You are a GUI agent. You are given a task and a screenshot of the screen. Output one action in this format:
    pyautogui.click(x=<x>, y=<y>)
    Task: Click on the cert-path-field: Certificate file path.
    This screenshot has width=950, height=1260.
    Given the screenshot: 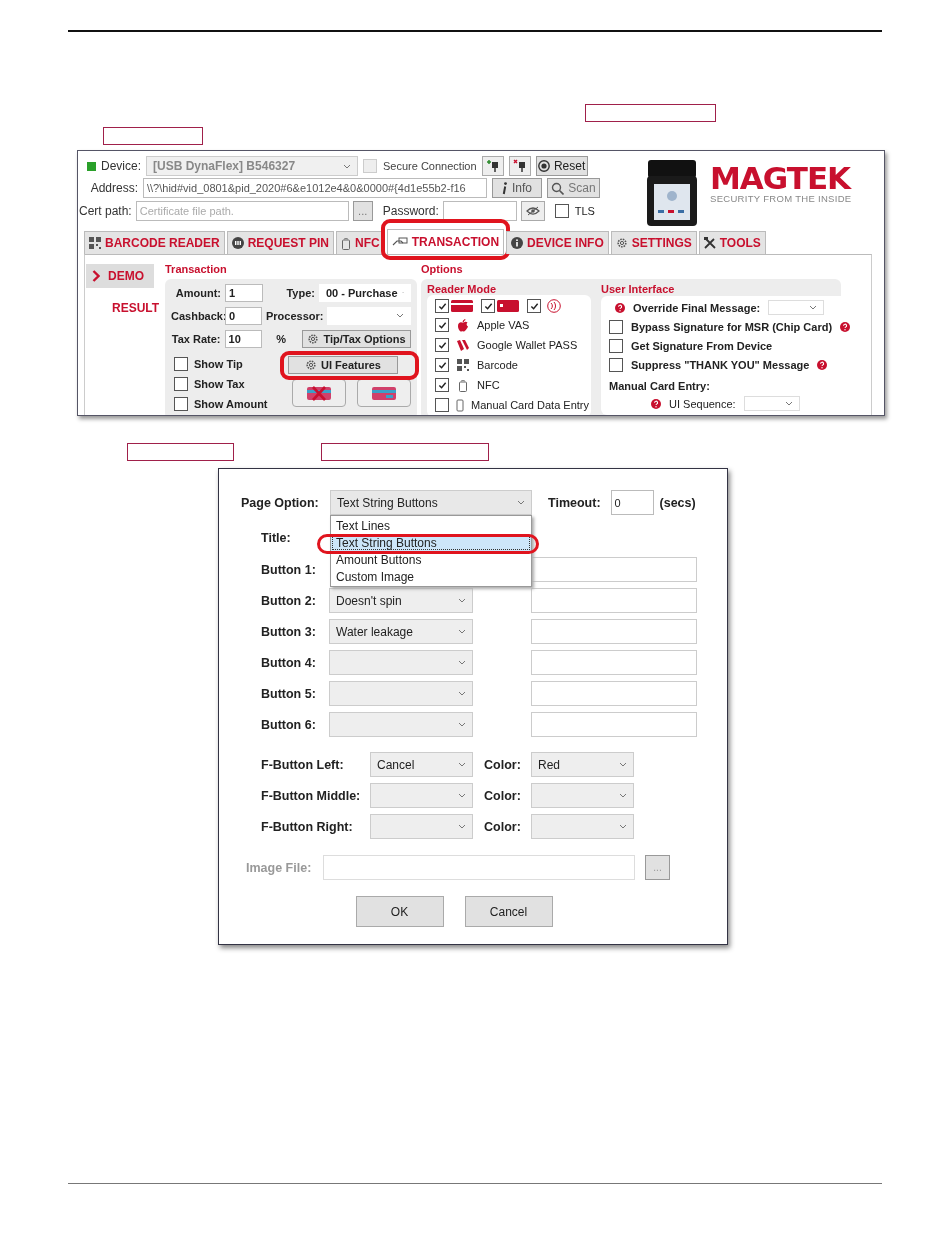 What is the action you would take?
    pyautogui.click(x=242, y=211)
    